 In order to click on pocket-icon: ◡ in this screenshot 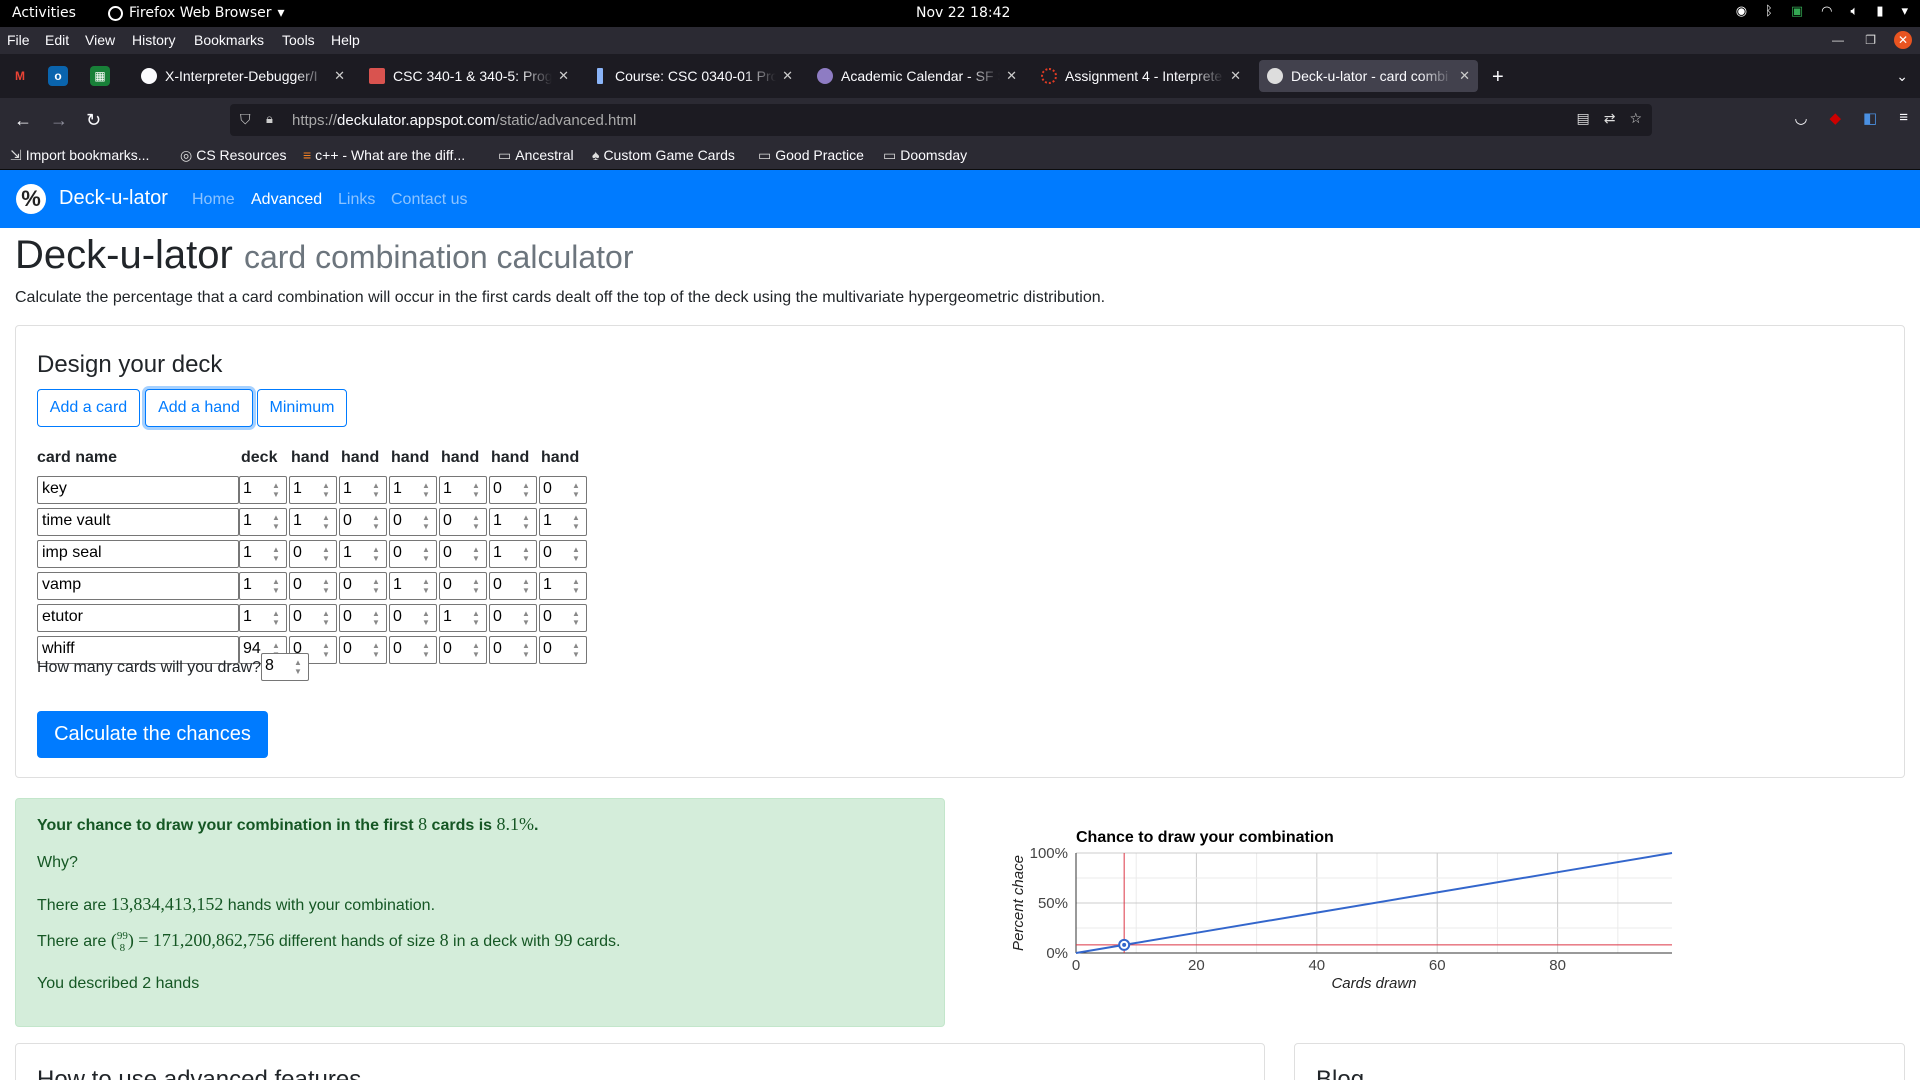, I will do `click(1800, 118)`.